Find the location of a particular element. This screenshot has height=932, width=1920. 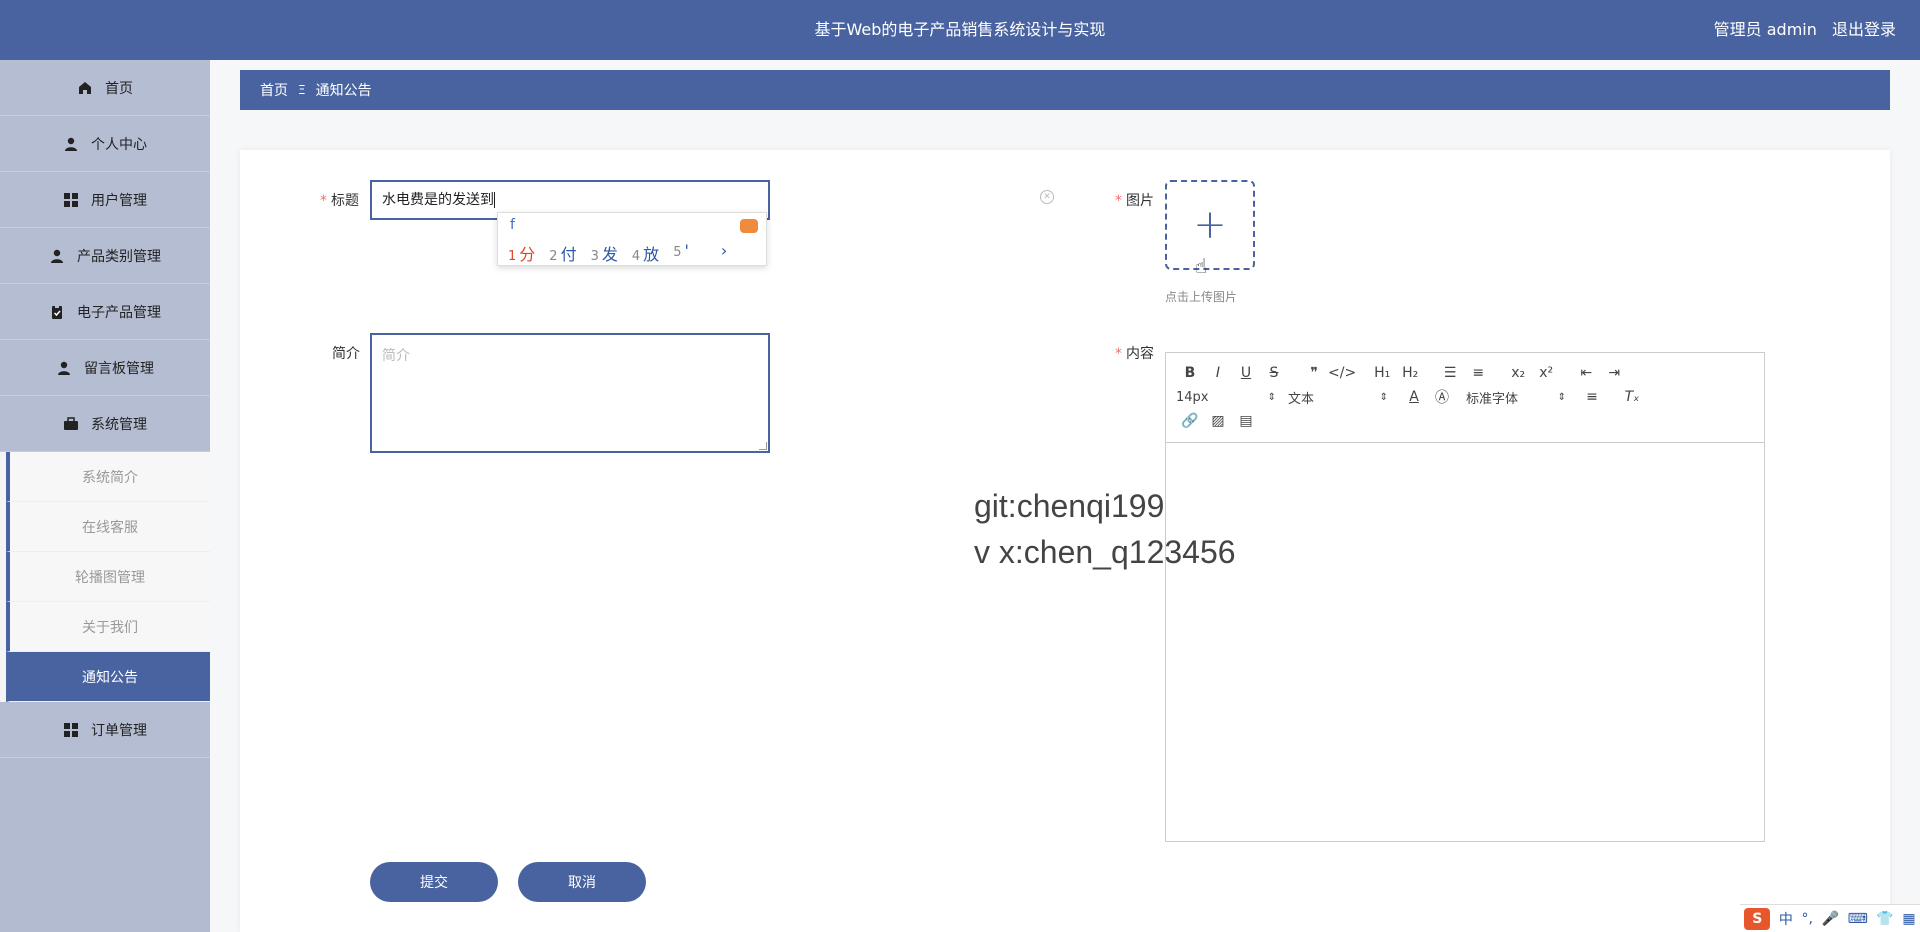

breadcrumb-separator: Ξ is located at coordinates (302, 90).